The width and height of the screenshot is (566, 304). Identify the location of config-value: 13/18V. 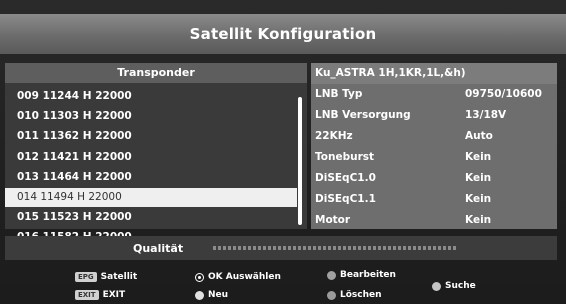
(486, 115).